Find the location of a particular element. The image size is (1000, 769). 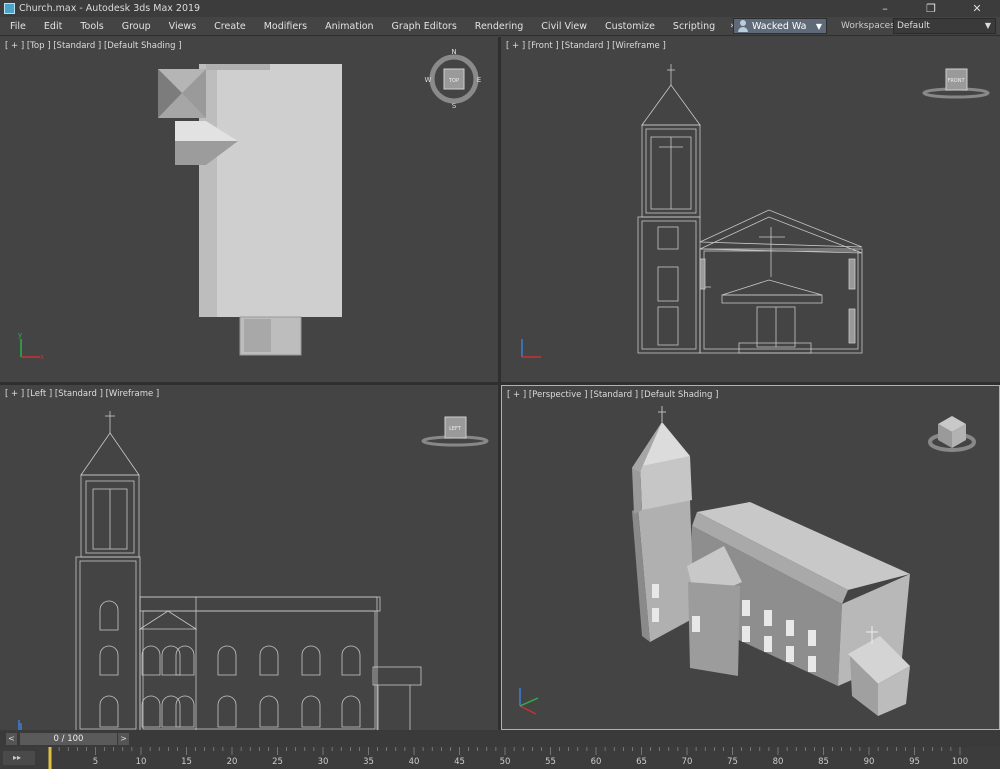

menu-civil-view: Civil View is located at coordinates (564, 26).